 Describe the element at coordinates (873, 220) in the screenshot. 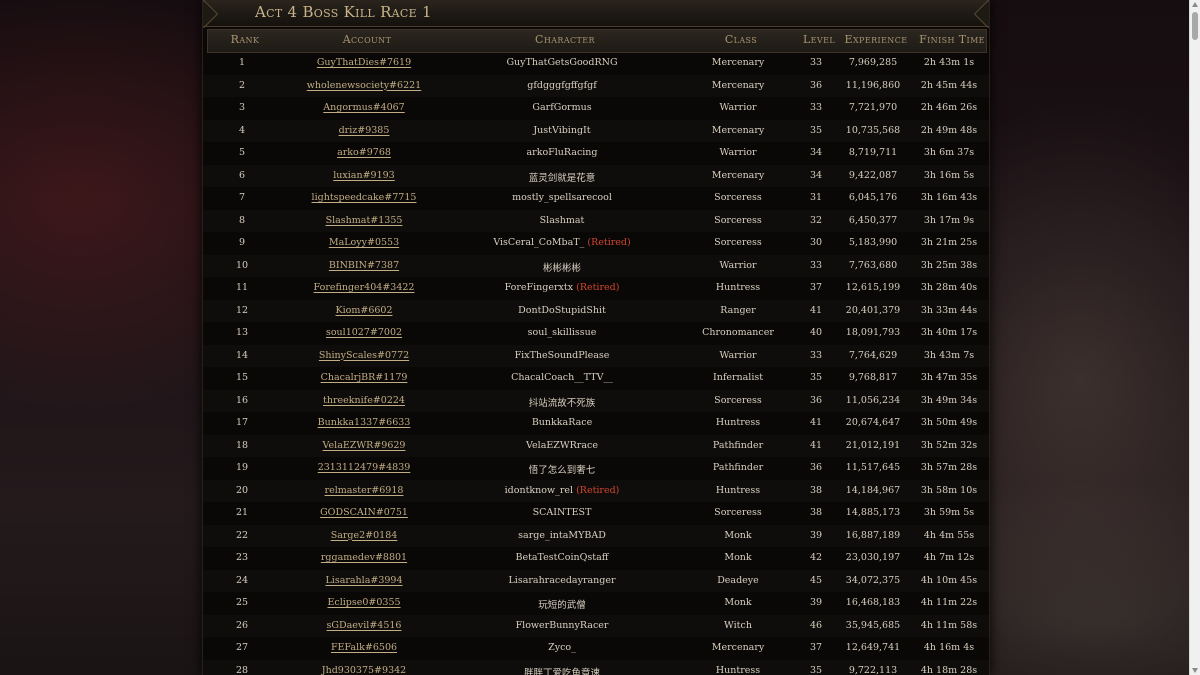

I see `experience-cell: 6,450,377` at that location.